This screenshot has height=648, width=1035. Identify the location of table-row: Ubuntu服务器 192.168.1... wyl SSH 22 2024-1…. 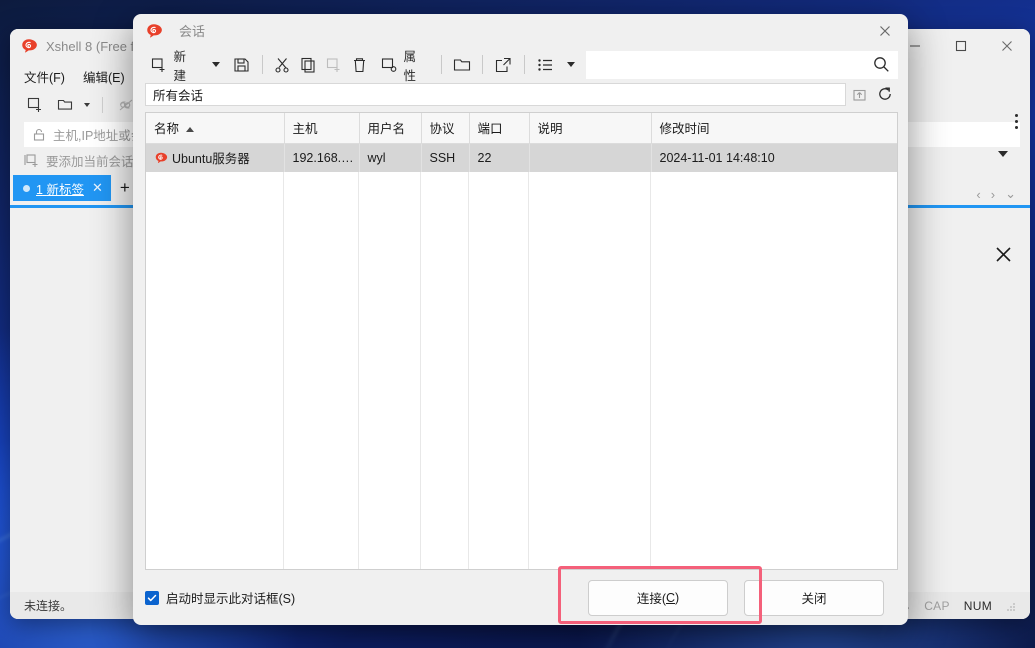
(521, 157).